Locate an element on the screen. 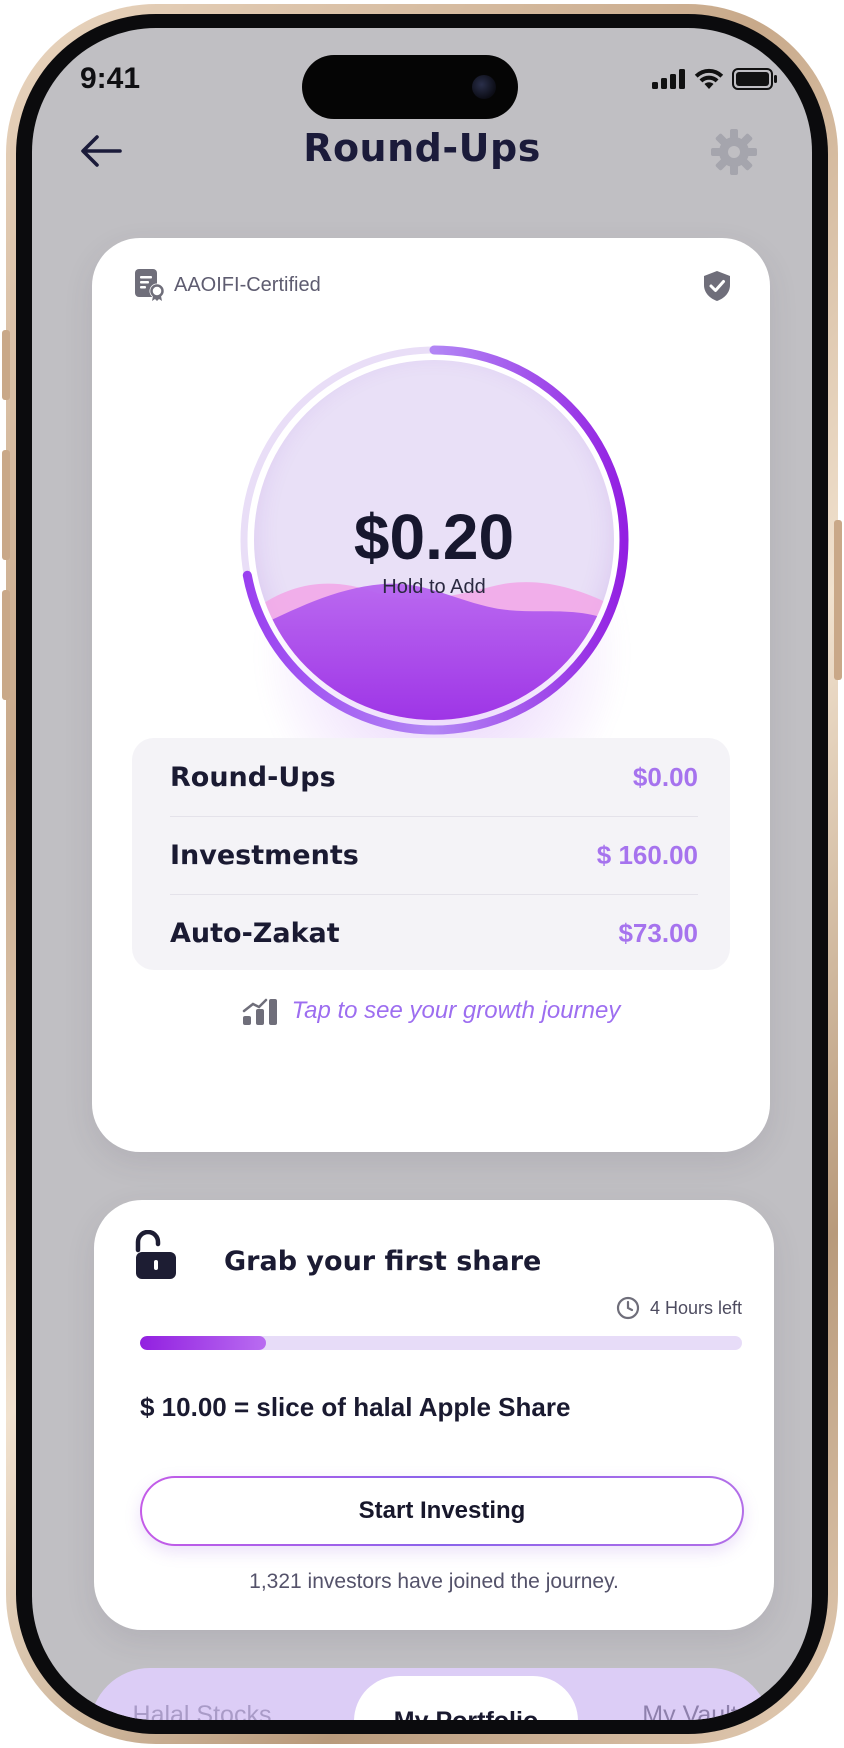 The height and width of the screenshot is (1748, 844). shield-check-icon is located at coordinates (717, 286).